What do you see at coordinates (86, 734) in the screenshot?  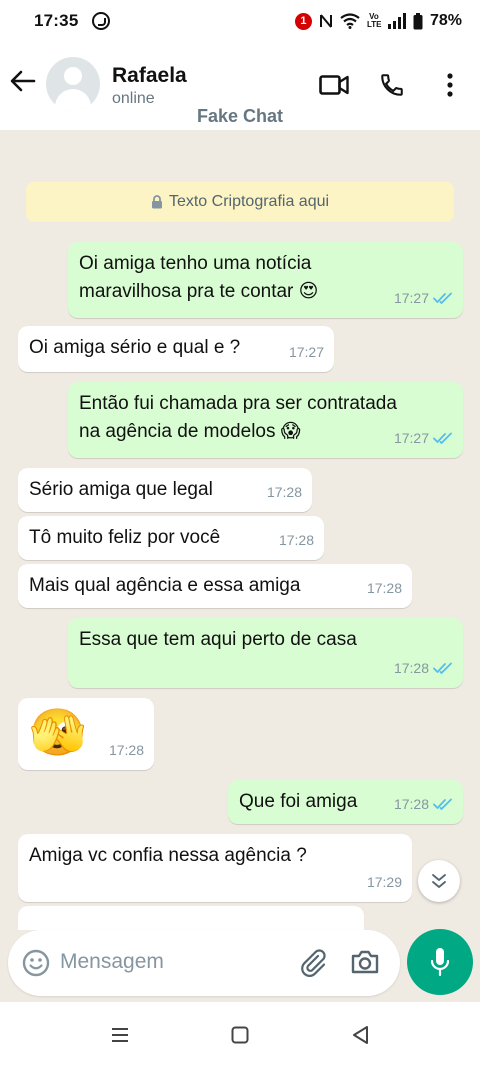 I see `message-bubble-incoming: 🫣 17:28` at bounding box center [86, 734].